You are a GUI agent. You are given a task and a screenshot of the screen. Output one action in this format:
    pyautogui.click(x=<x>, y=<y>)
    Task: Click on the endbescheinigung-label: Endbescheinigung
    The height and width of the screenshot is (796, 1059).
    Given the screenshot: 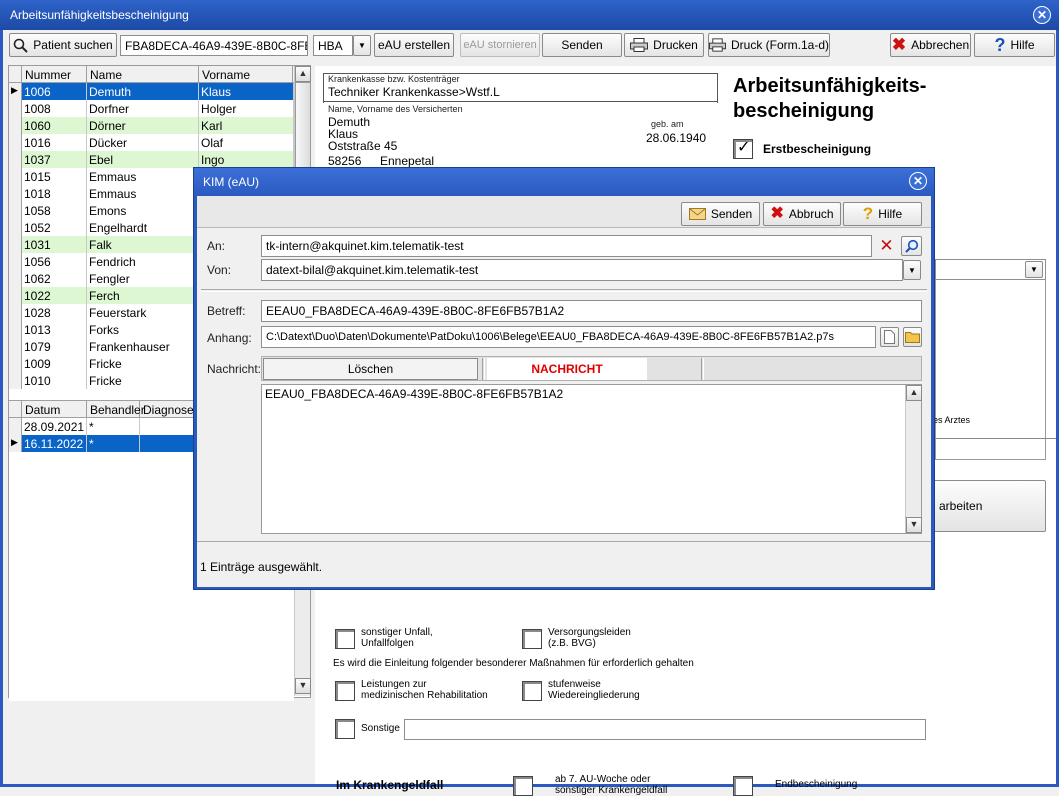 What is the action you would take?
    pyautogui.click(x=816, y=784)
    